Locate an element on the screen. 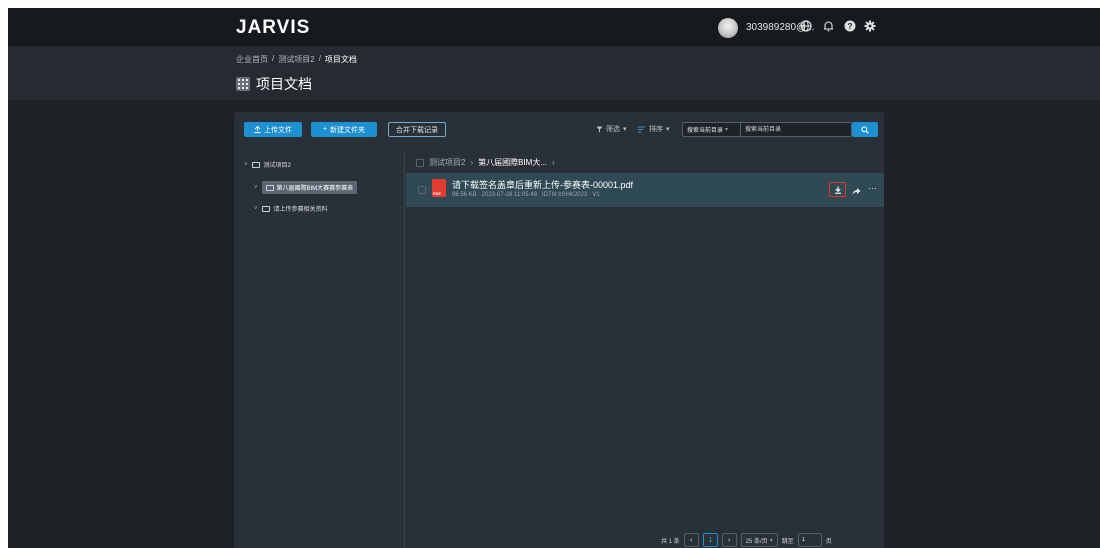  file-checkbox is located at coordinates (422, 190).